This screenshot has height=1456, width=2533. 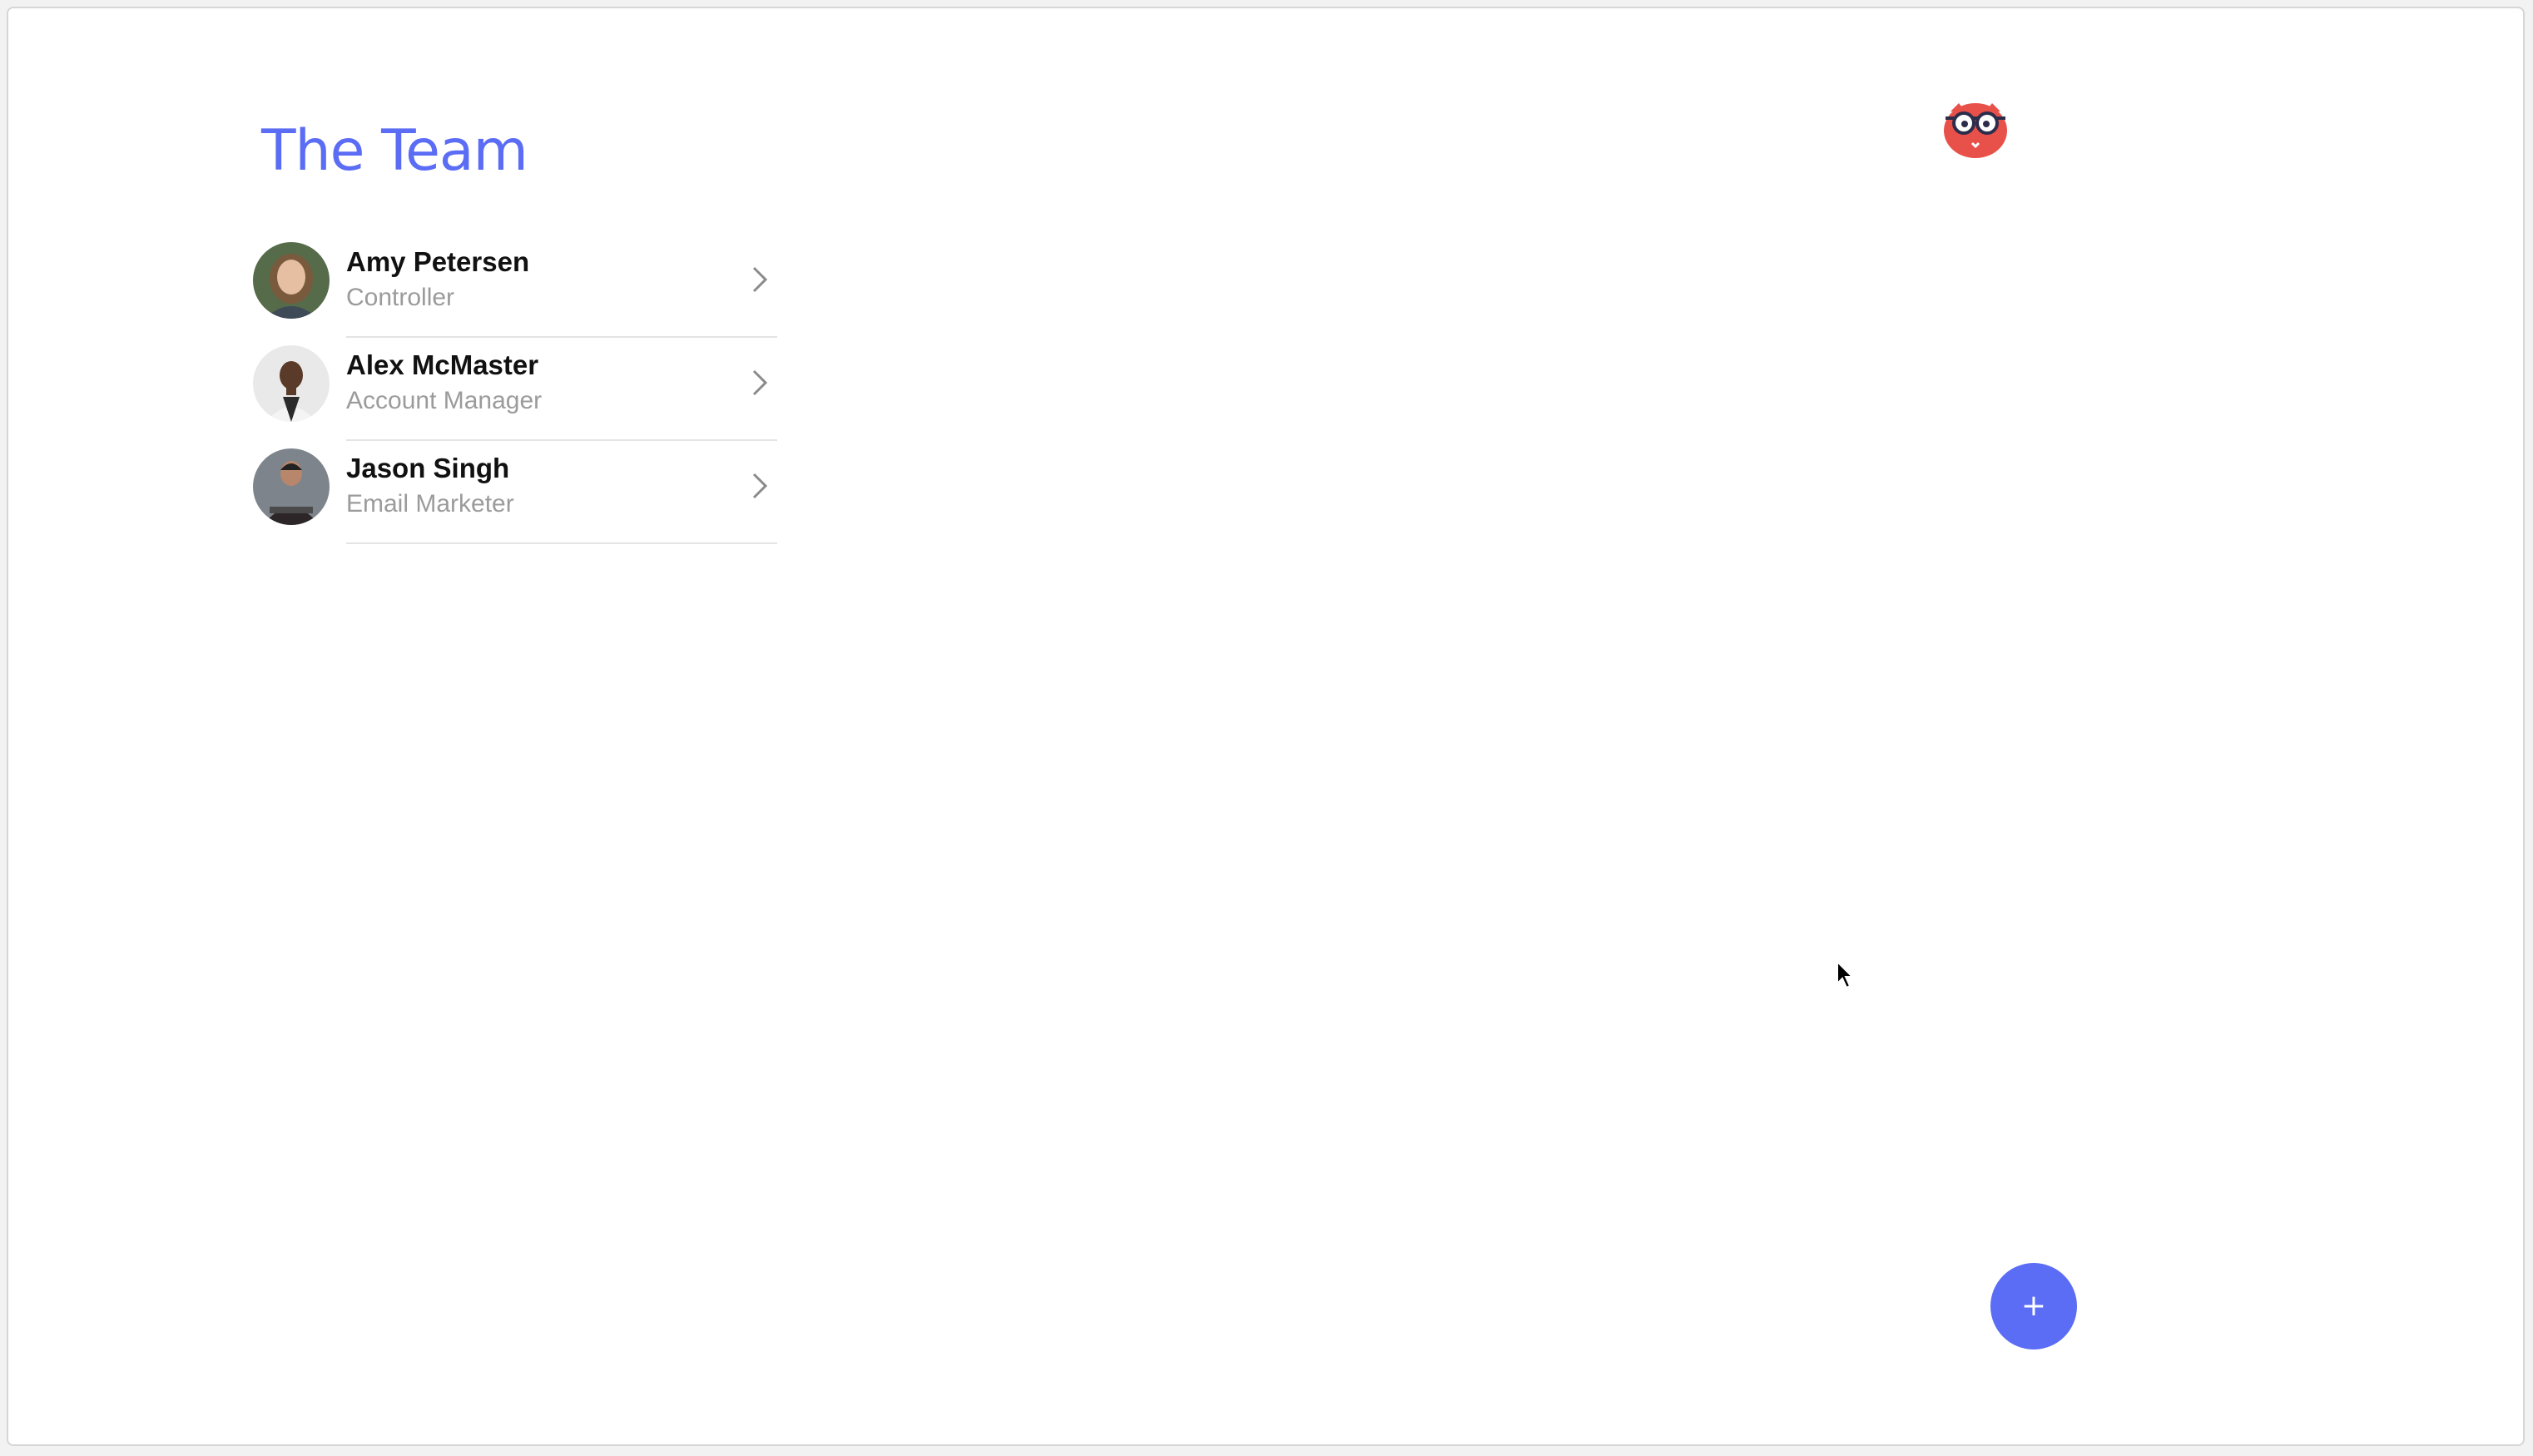 What do you see at coordinates (2033, 1306) in the screenshot?
I see `add-member-button: +` at bounding box center [2033, 1306].